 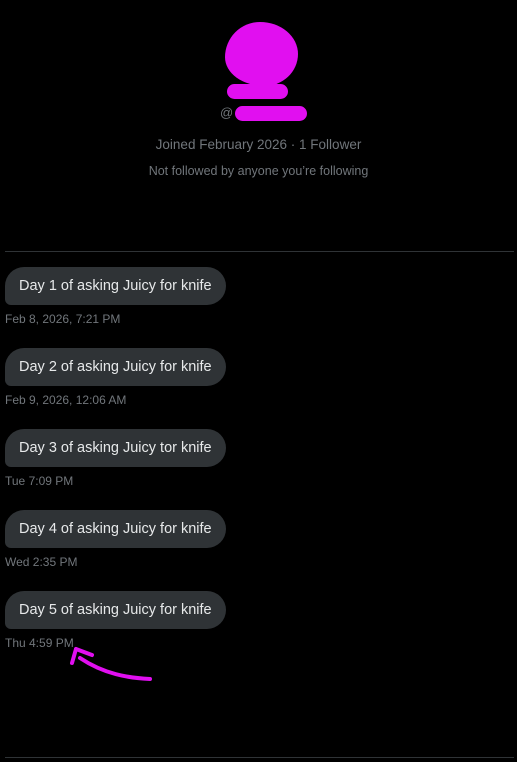 I want to click on message-bubble: Day 3 of asking Juicy tor knife, so click(x=115, y=448).